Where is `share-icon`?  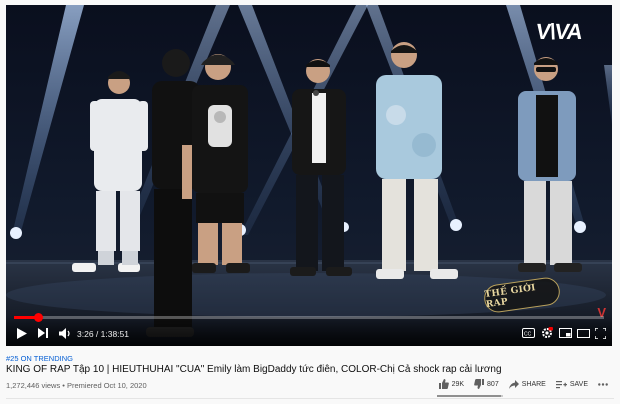
share-icon is located at coordinates (513, 384).